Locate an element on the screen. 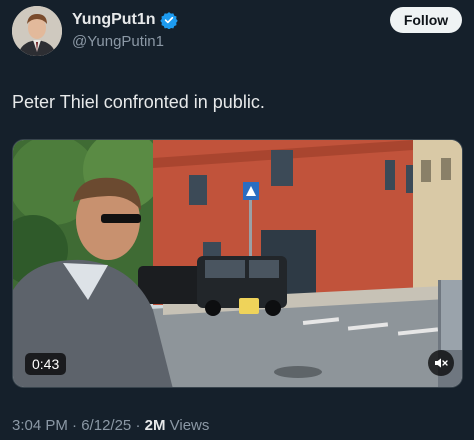  video-duration-badge: 0:43 is located at coordinates (46, 364).